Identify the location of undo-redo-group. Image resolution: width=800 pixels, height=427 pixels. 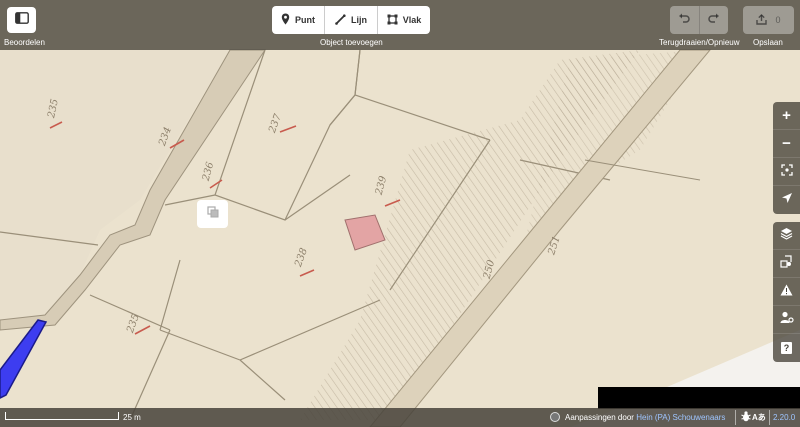
(699, 20).